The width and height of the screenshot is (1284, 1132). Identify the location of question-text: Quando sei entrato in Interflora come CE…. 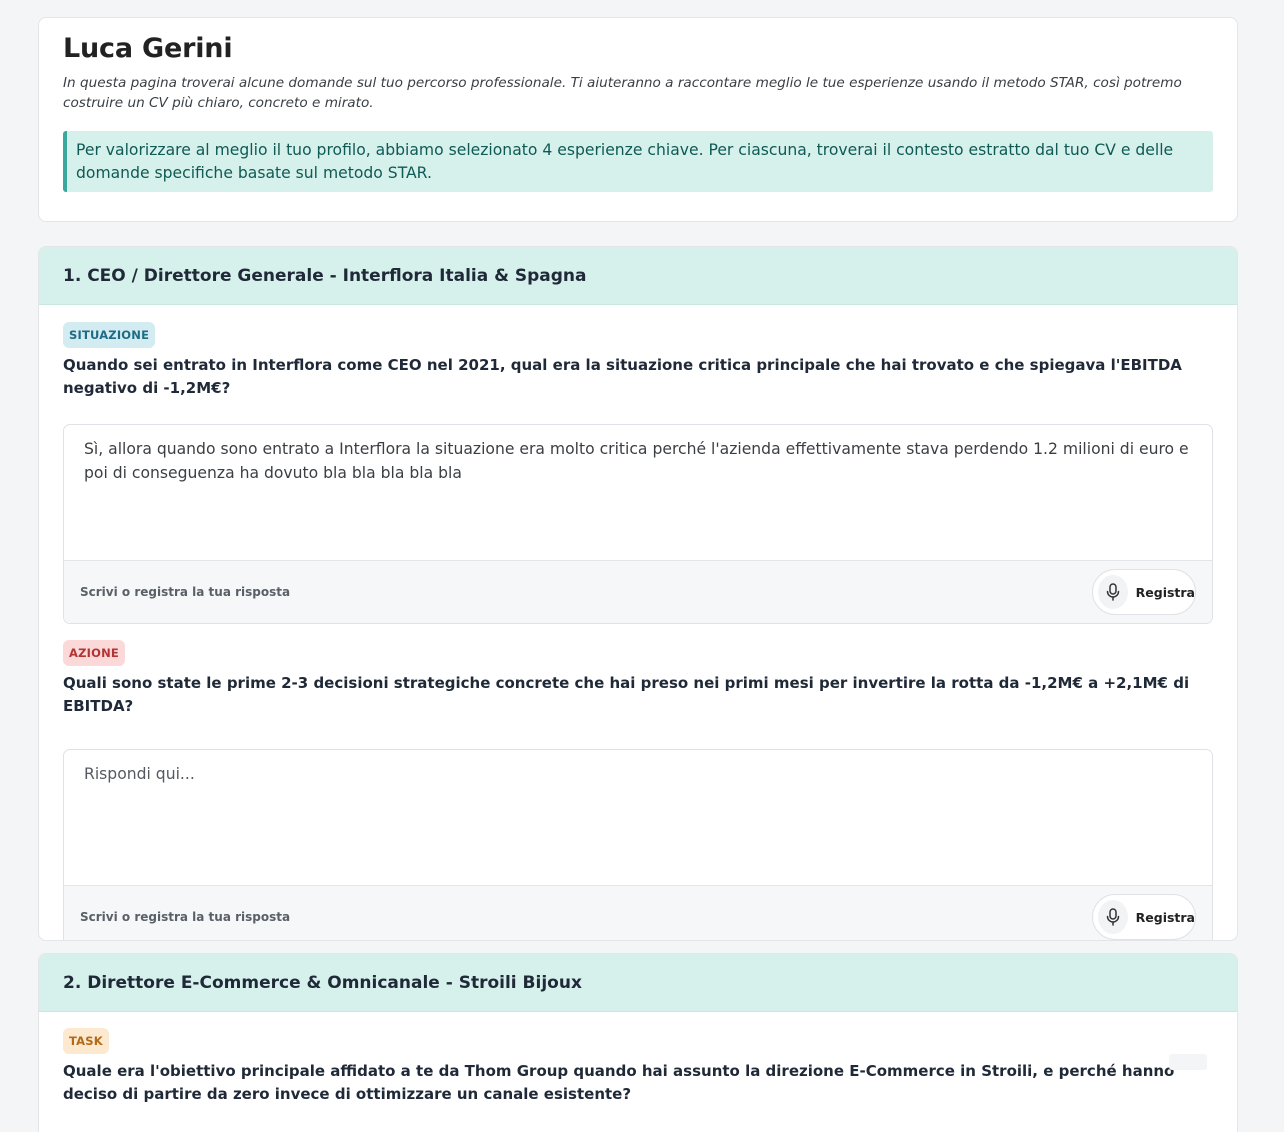
(622, 376).